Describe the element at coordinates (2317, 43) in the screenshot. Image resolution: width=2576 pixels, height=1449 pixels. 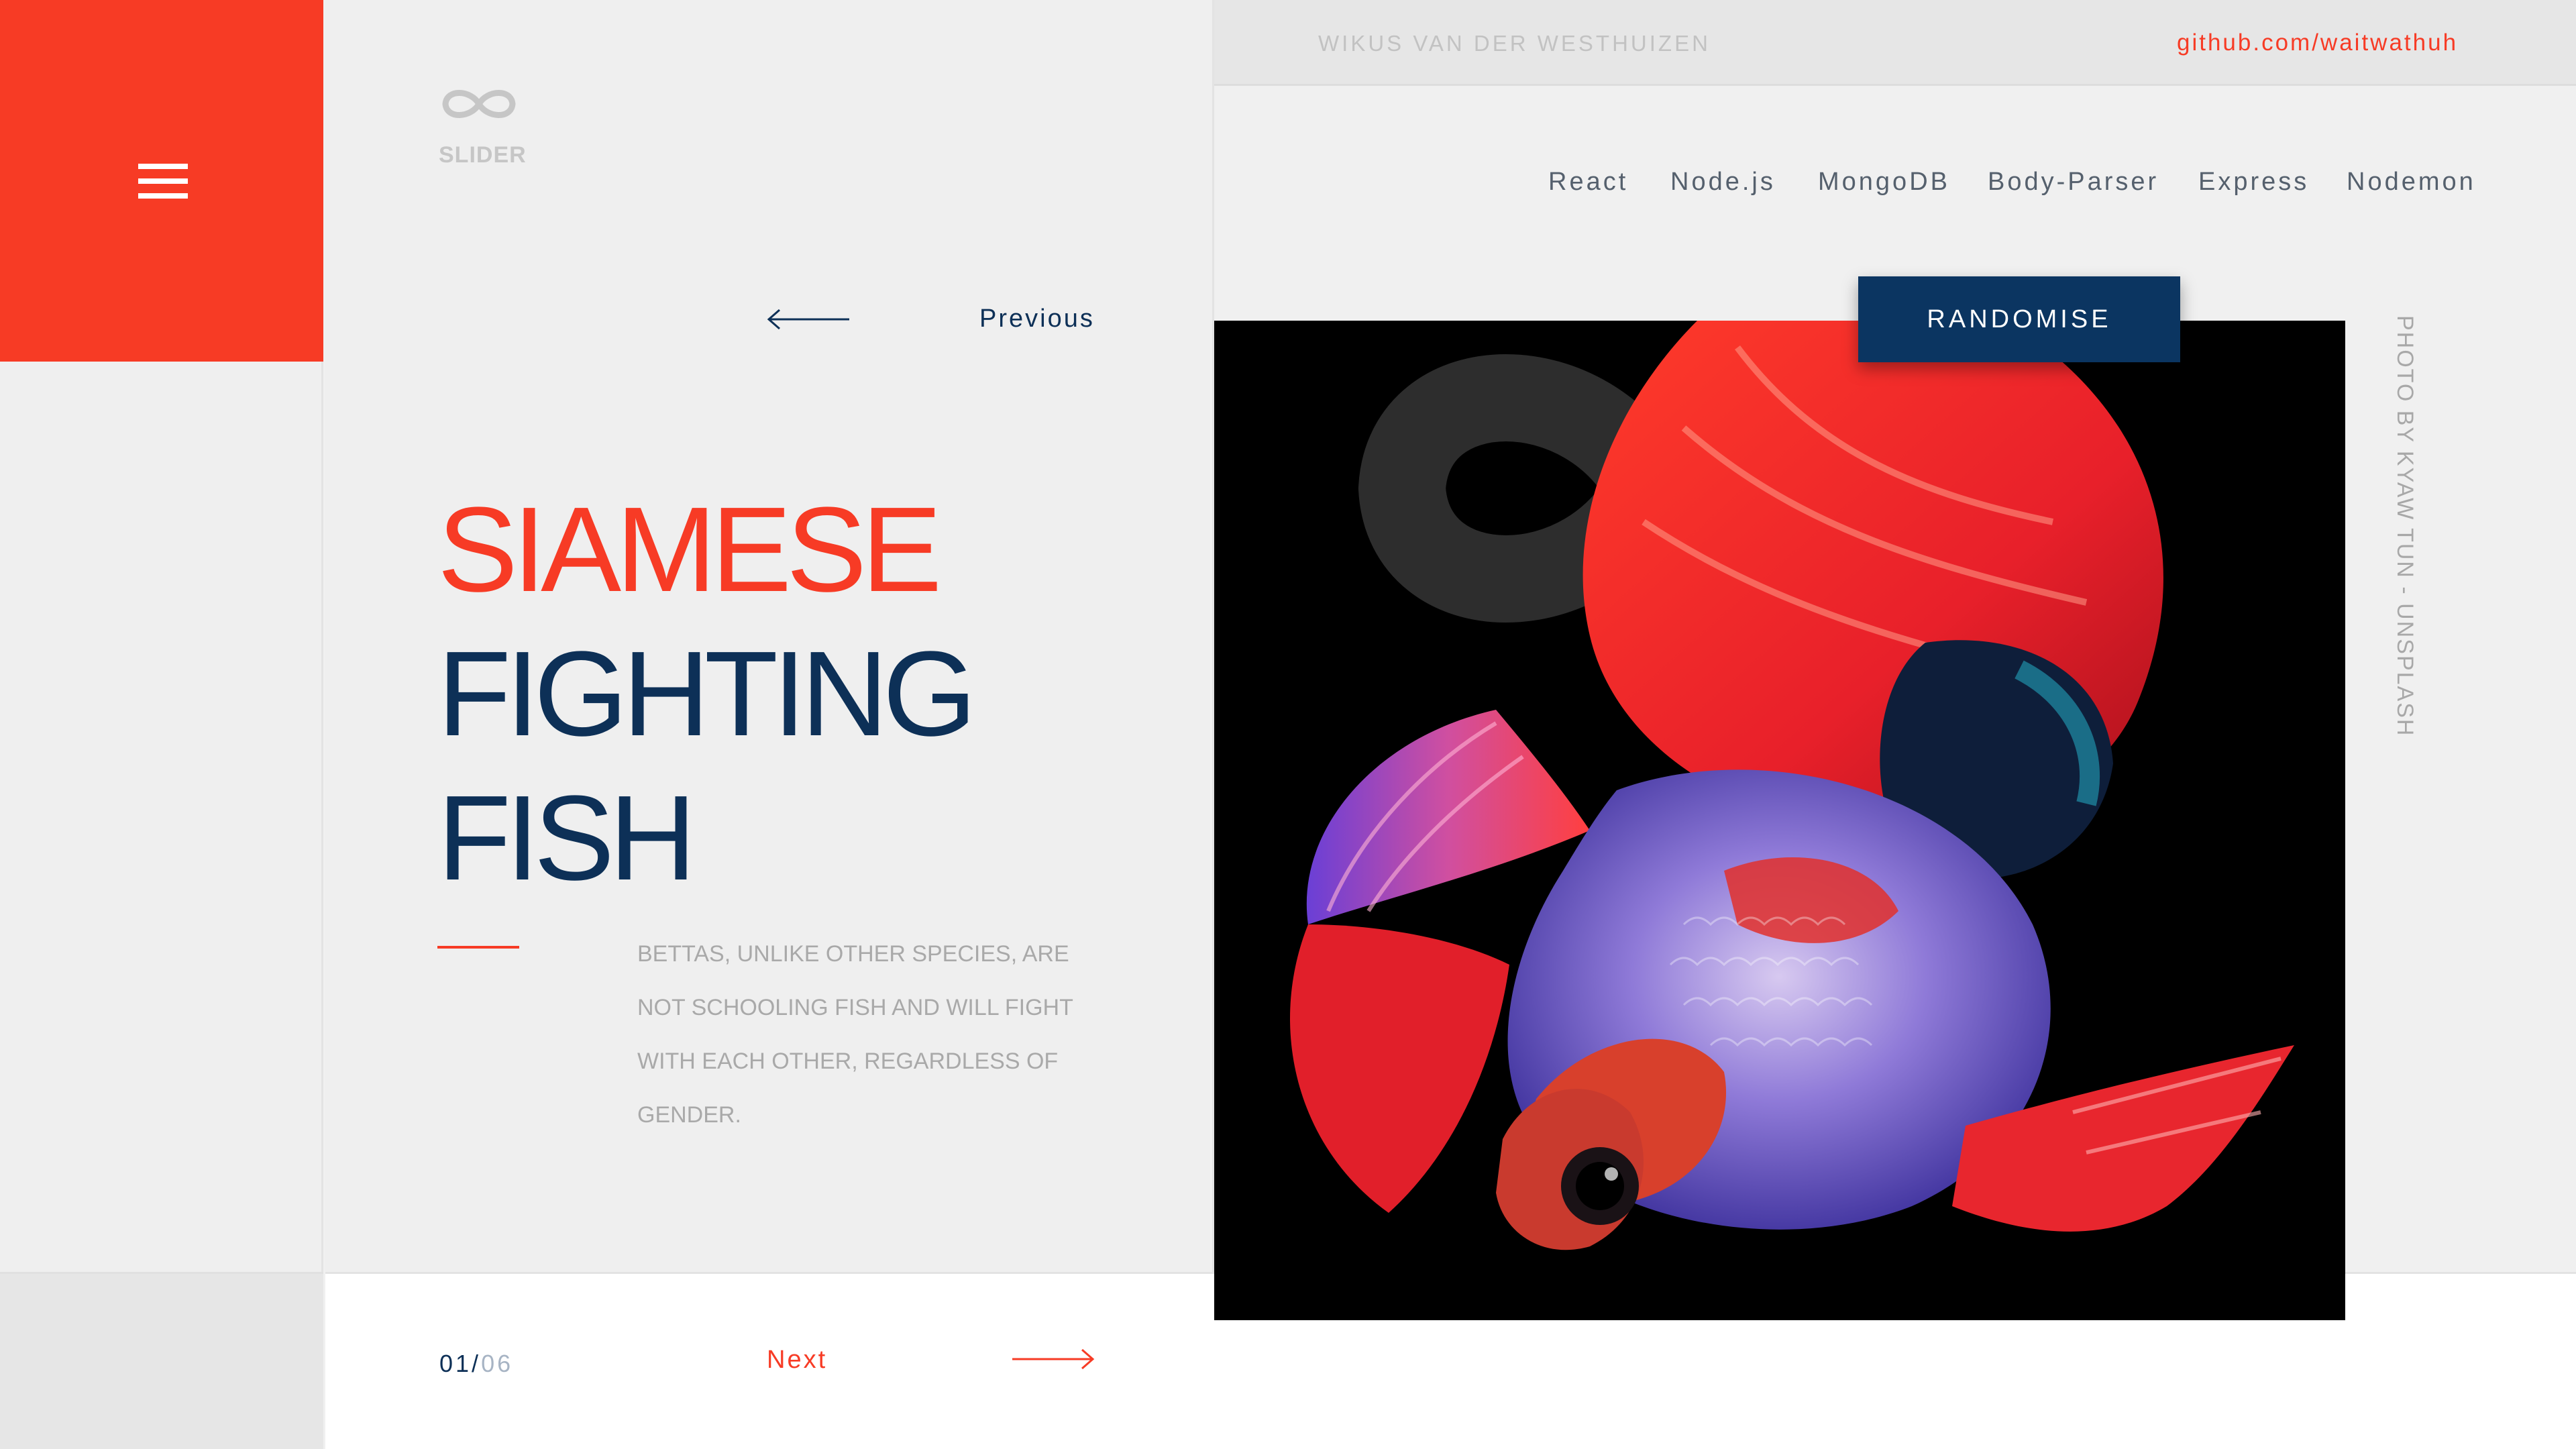
I see `github-link: github.com/waitwathuh` at that location.